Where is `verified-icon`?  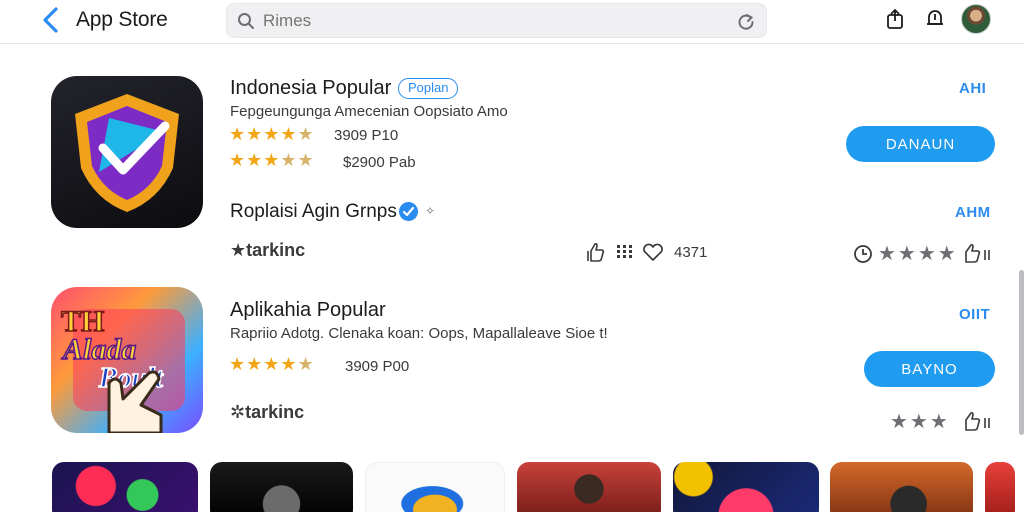 verified-icon is located at coordinates (408, 211).